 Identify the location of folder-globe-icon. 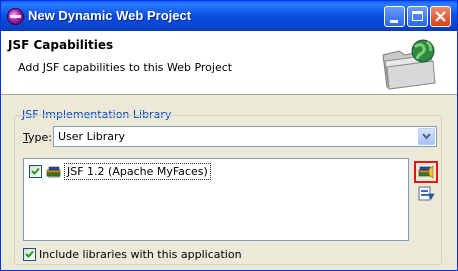
(409, 64).